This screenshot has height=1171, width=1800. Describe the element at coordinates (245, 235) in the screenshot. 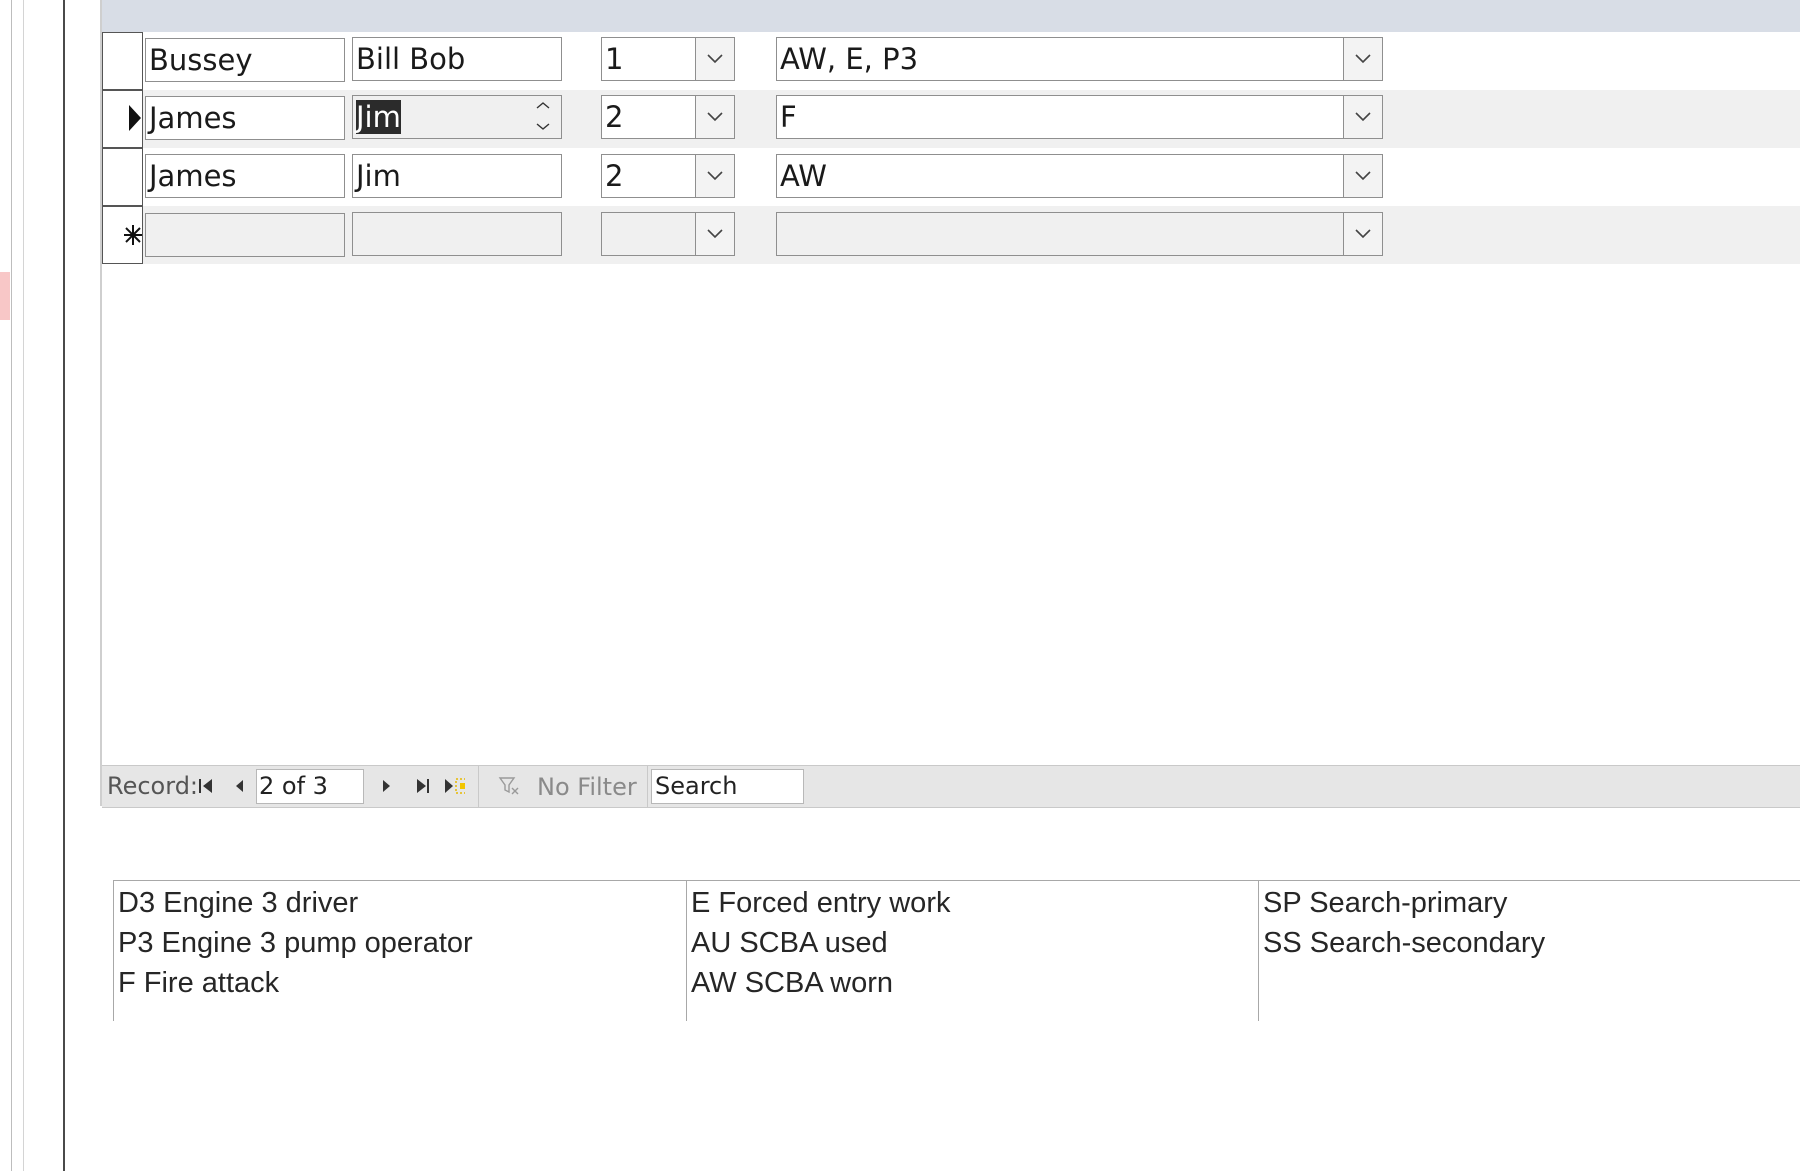

I see `last-name-field` at that location.